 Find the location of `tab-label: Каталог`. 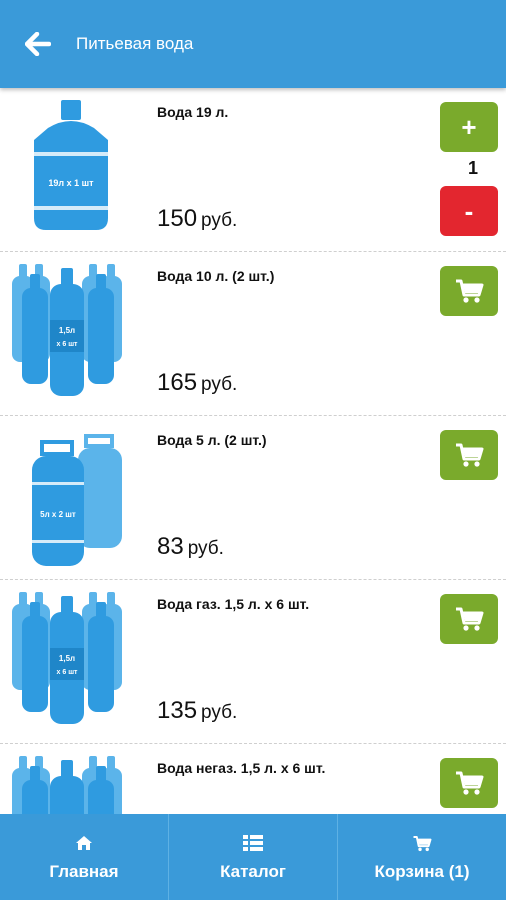

tab-label: Каталог is located at coordinates (253, 871).